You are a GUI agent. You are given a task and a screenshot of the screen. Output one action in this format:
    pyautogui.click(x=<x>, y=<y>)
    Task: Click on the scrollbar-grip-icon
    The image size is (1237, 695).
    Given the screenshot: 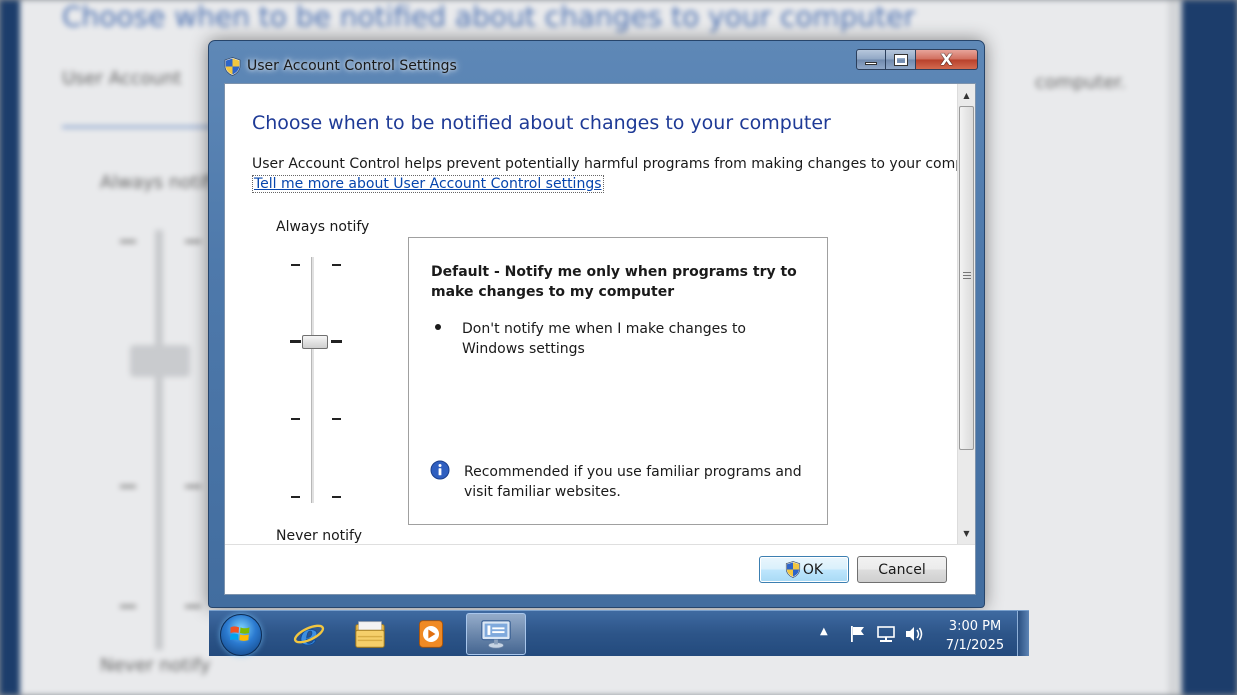 What is the action you would take?
    pyautogui.click(x=967, y=276)
    